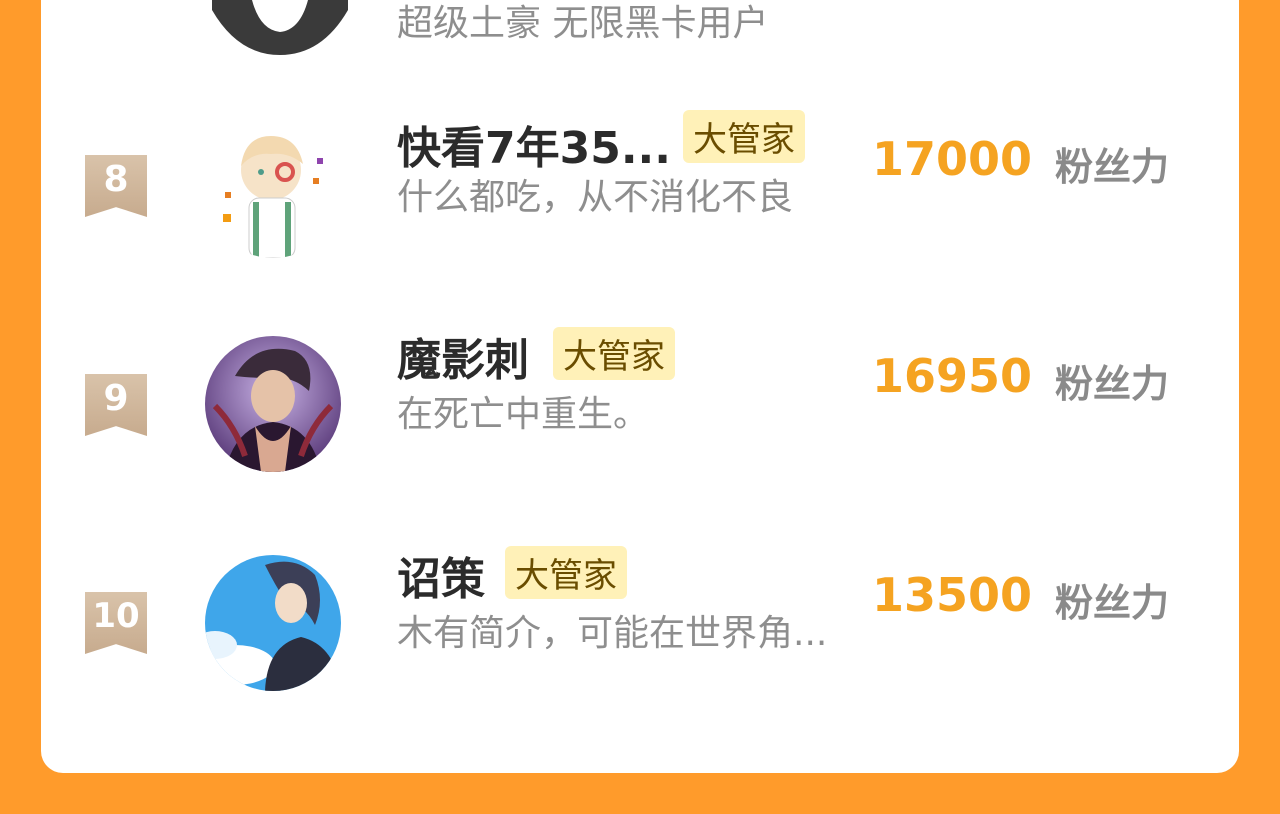 This screenshot has height=814, width=1280. I want to click on previous-user-bio: 超级土豪 无限黑卡用户, so click(583, 23).